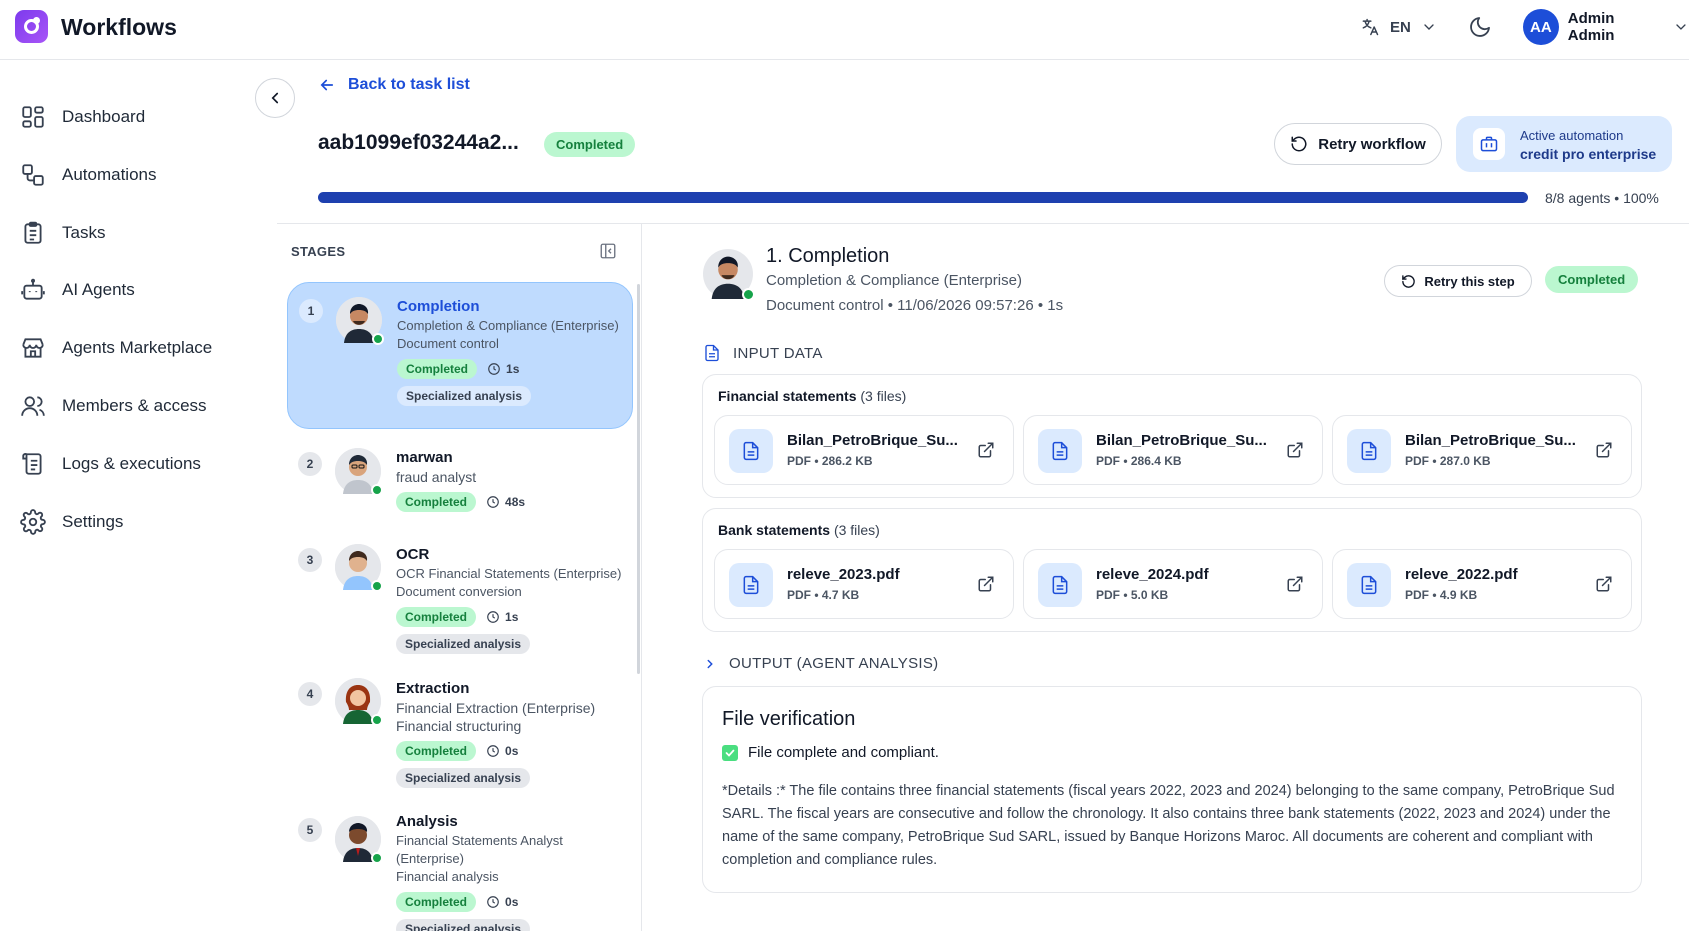 This screenshot has width=1689, height=931. What do you see at coordinates (1489, 144) in the screenshot?
I see `briefcase-icon` at bounding box center [1489, 144].